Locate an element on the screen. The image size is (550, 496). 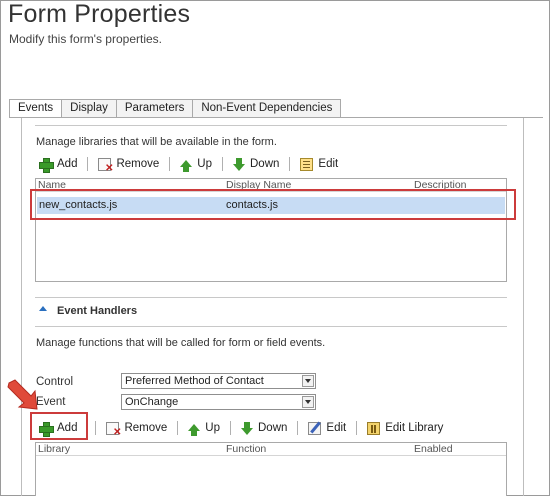
lib-up-button: Up is located at coordinates (196, 164).